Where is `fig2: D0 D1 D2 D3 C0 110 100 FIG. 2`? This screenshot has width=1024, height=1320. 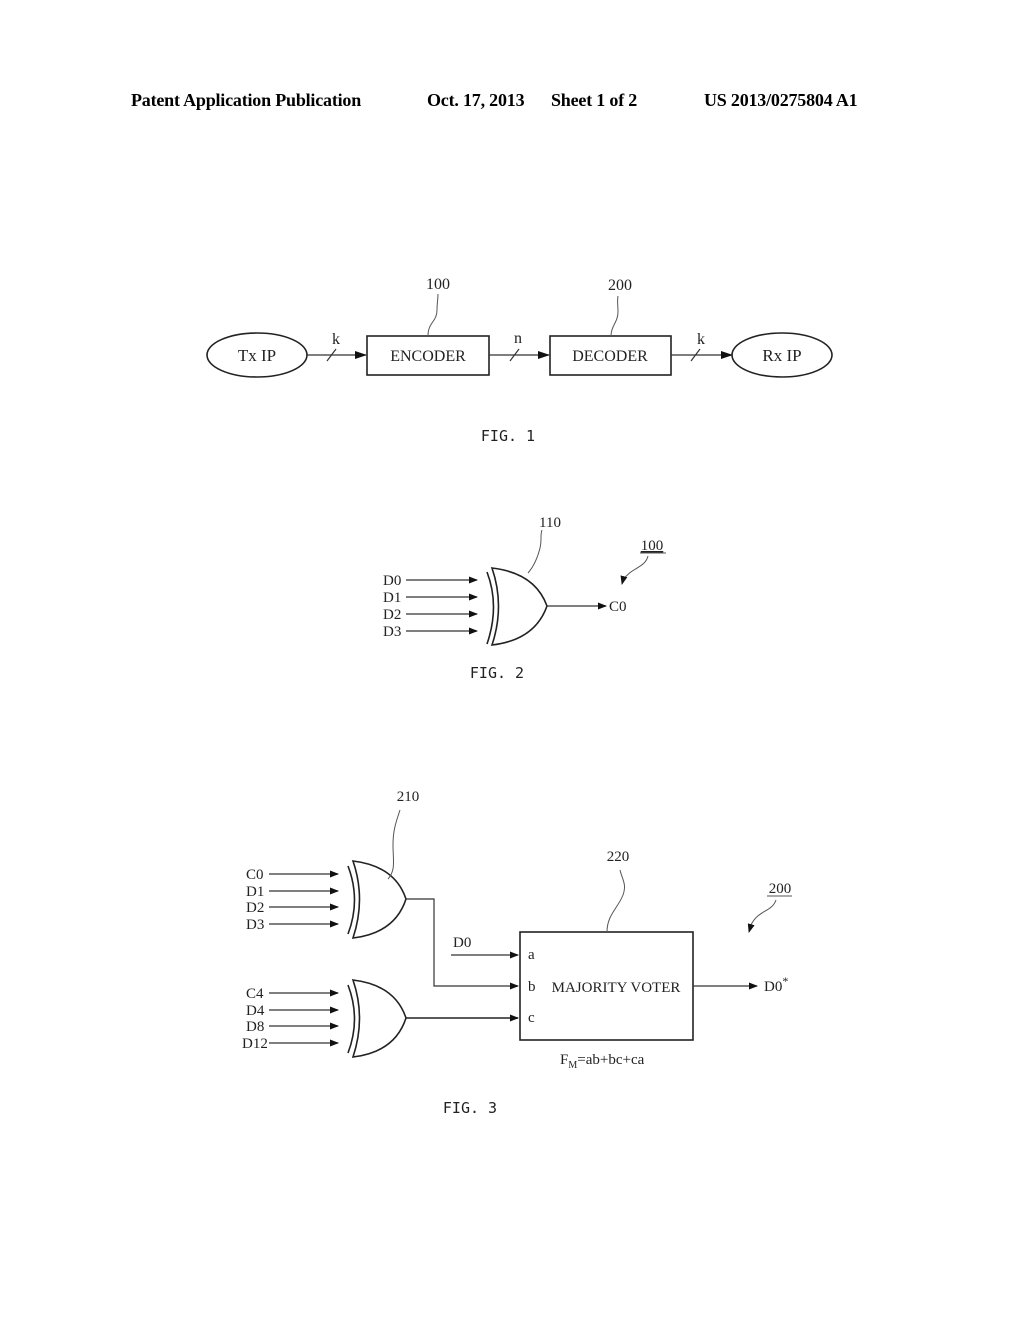
fig2: D0 D1 D2 D3 C0 110 100 FIG. 2 is located at coordinates (524, 598).